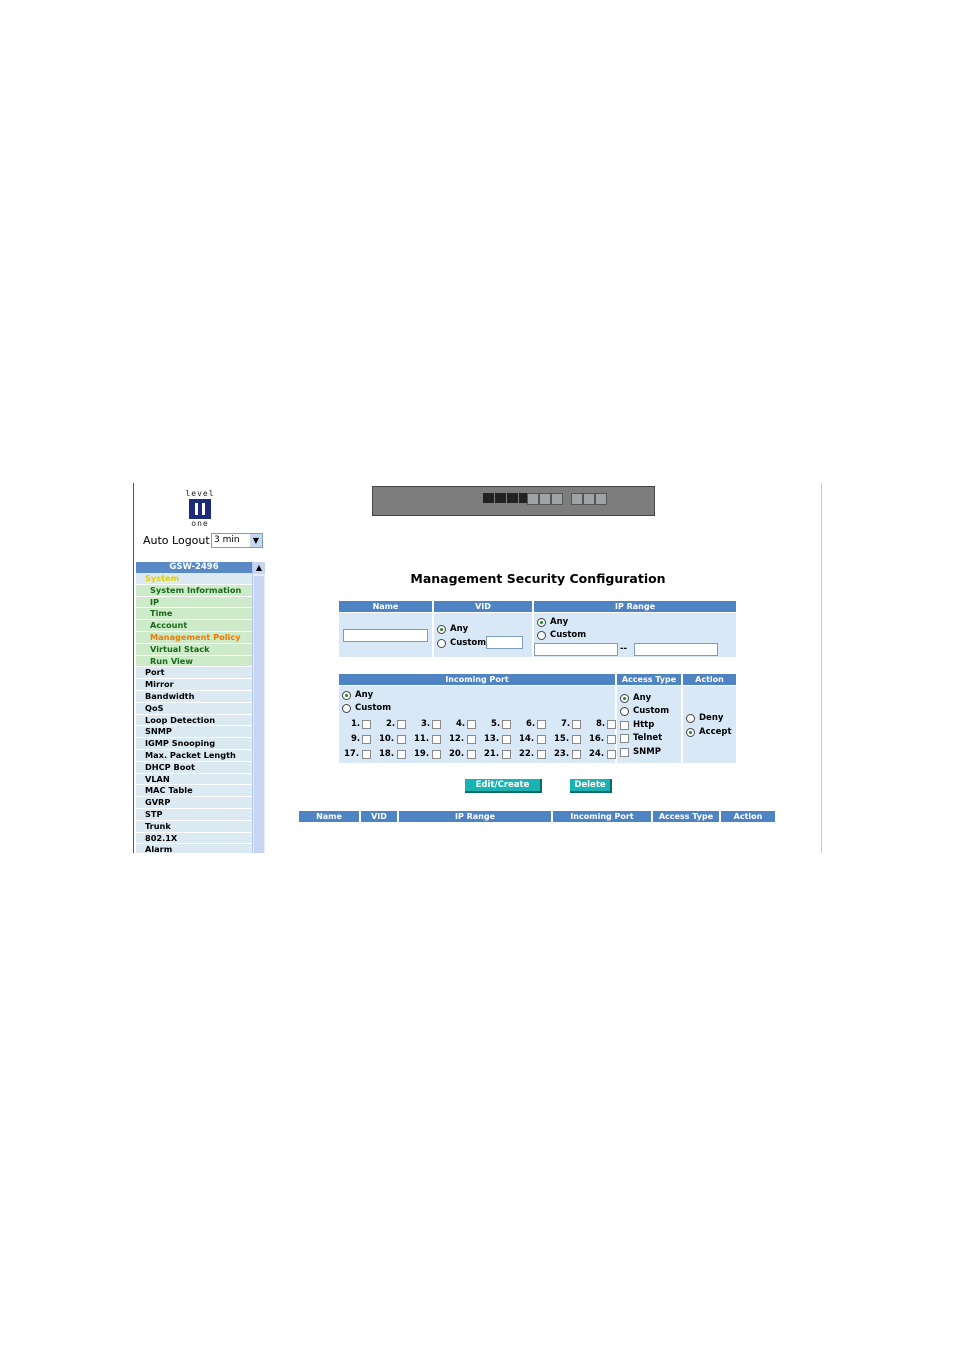 The height and width of the screenshot is (1349, 954). Describe the element at coordinates (194, 756) in the screenshot. I see `sidebar-item-max-packet-length: Max. Packet Length` at that location.